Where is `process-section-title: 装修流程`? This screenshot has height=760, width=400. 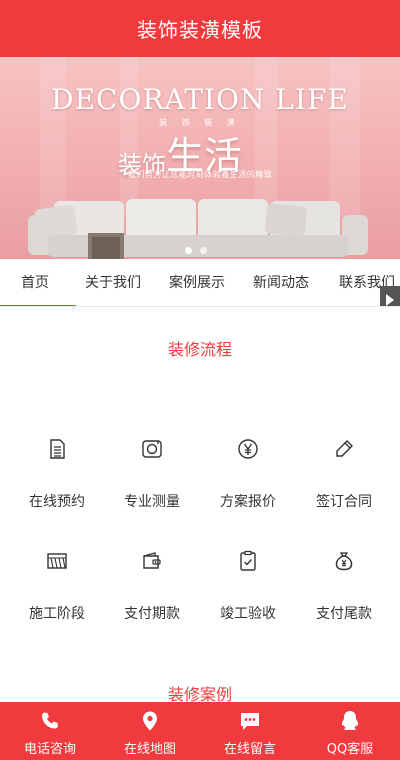 process-section-title: 装修流程 is located at coordinates (199, 349).